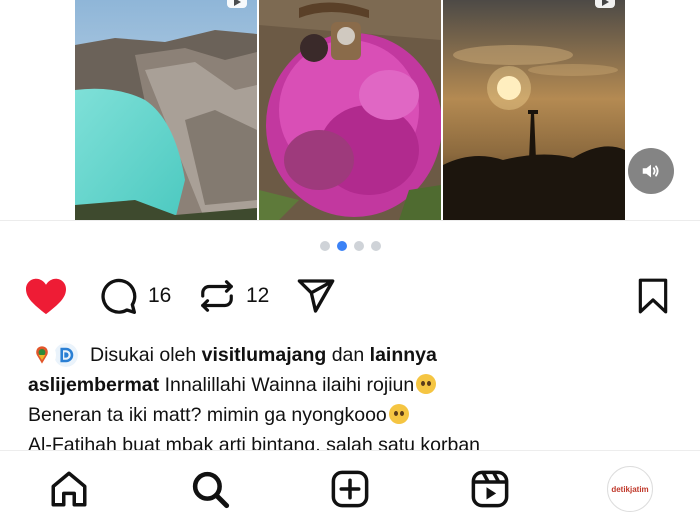 The width and height of the screenshot is (700, 525). I want to click on repost-icon, so click(217, 296).